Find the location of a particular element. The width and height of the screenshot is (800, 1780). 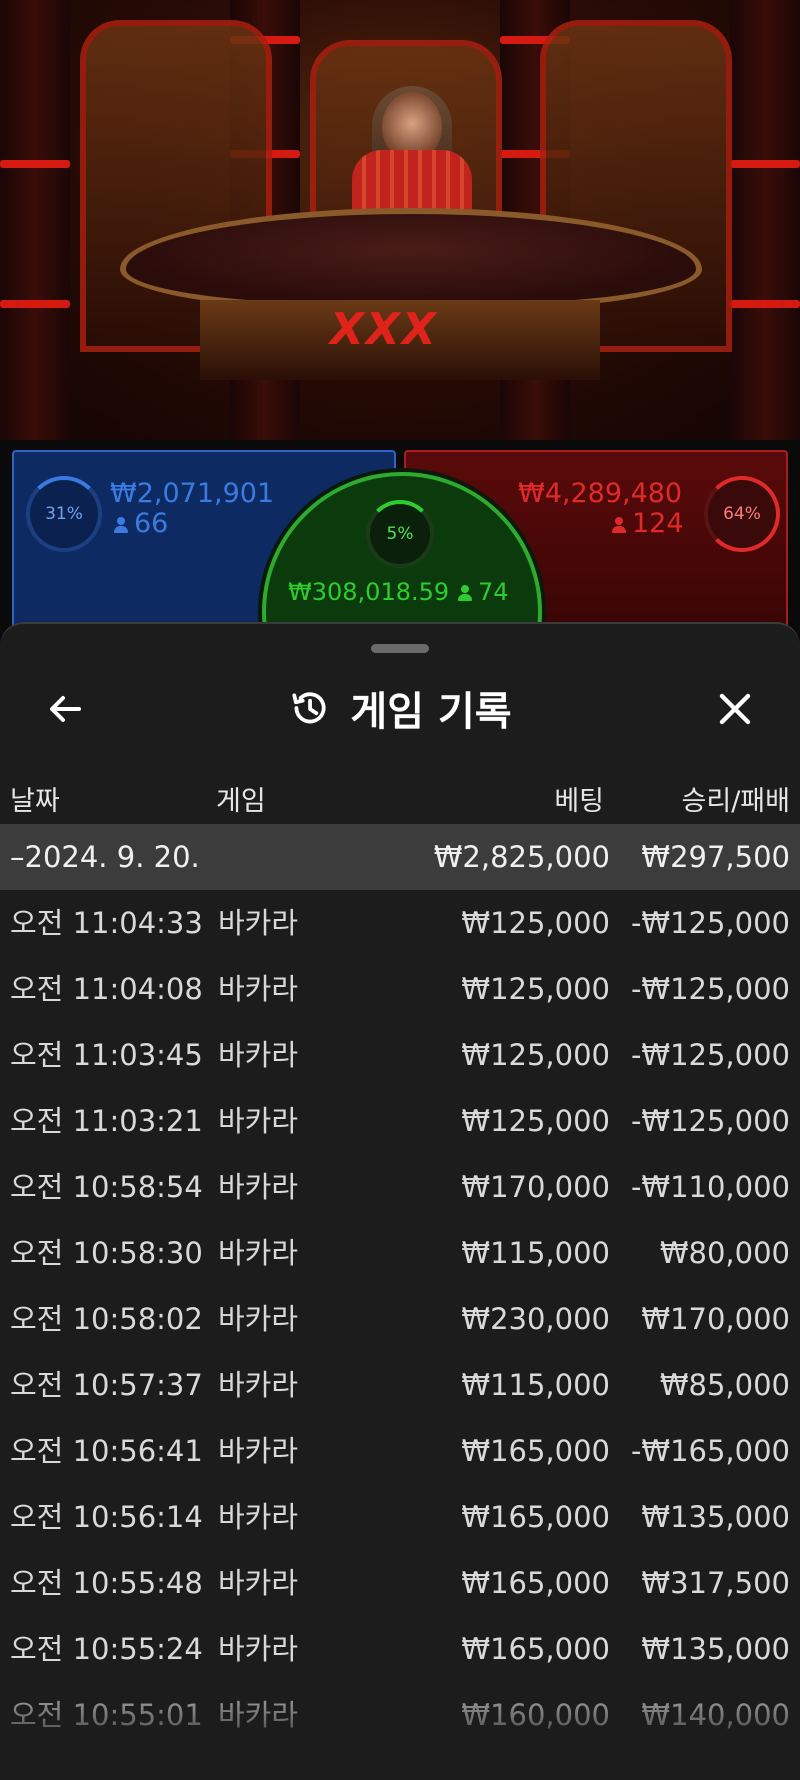

group-bet-total: ₩2,825,000 is located at coordinates (521, 857).